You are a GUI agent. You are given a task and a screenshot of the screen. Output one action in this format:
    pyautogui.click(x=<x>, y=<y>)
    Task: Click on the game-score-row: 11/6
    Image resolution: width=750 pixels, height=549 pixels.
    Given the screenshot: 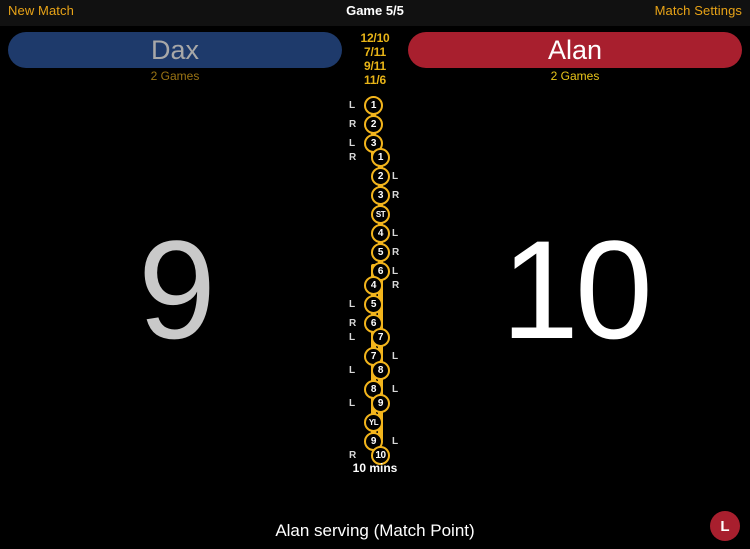 What is the action you would take?
    pyautogui.click(x=375, y=80)
    